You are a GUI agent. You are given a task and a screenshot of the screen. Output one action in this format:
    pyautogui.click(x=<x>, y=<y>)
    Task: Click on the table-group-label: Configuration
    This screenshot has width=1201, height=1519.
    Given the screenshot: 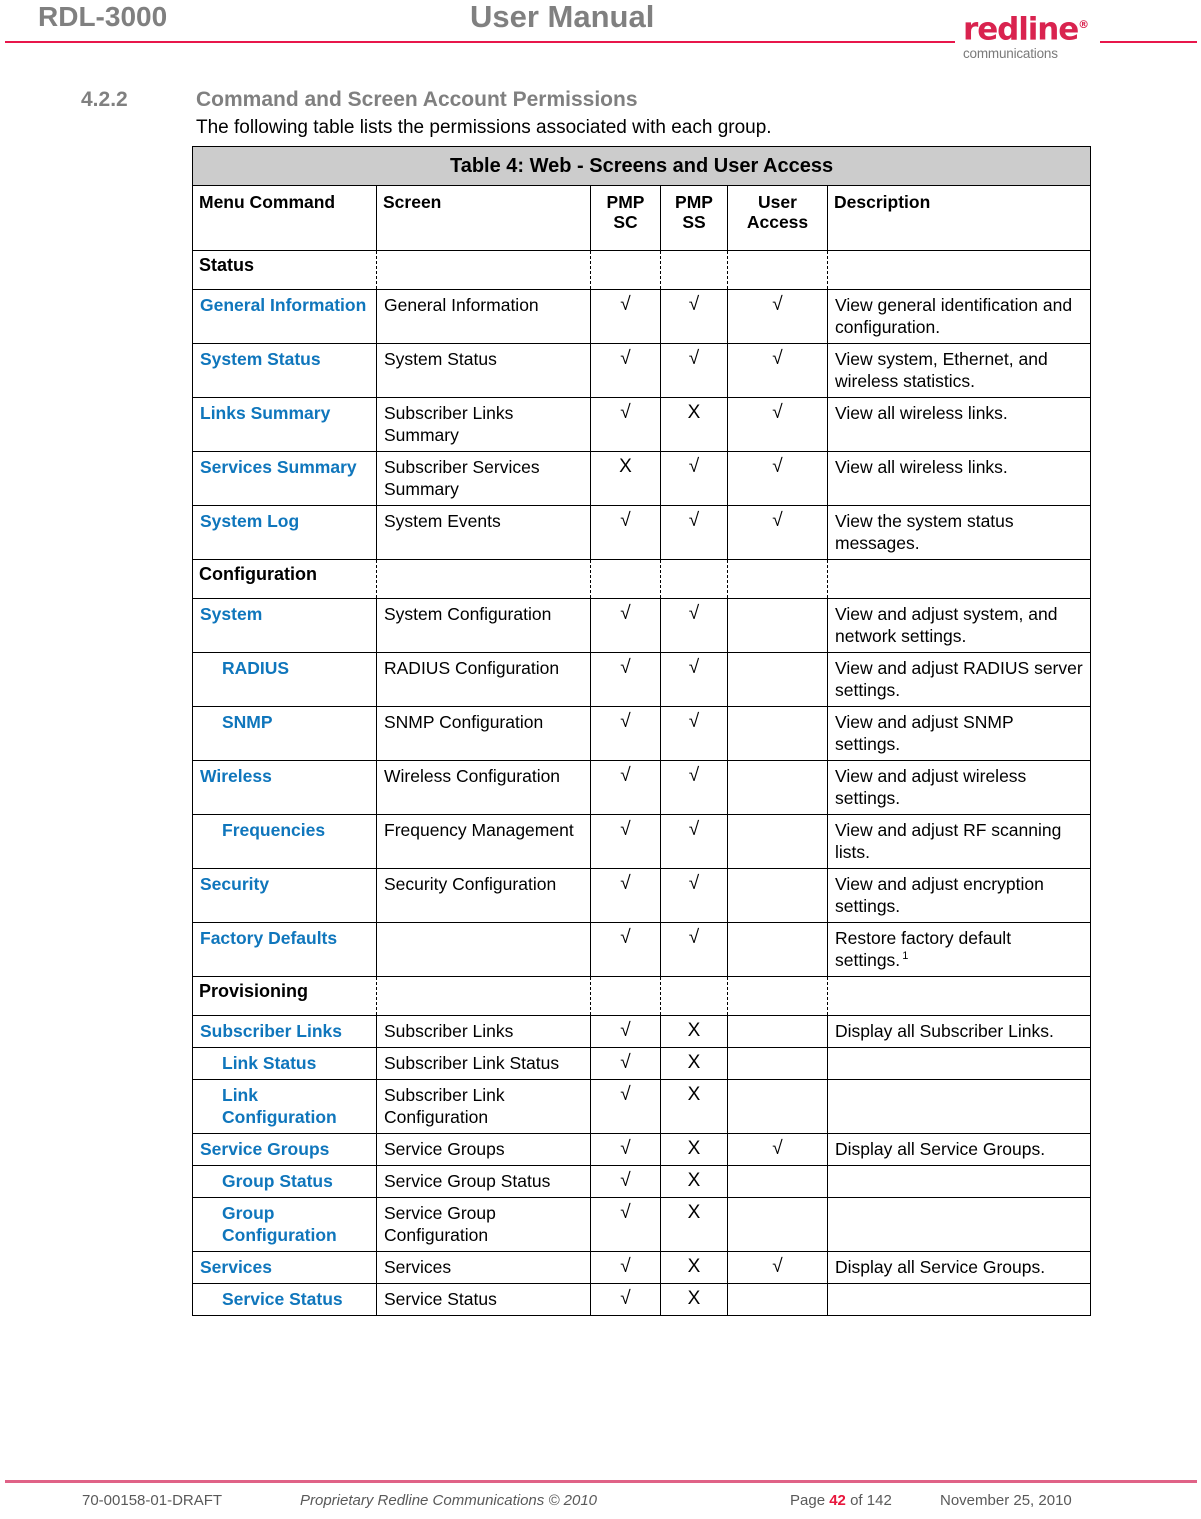 What is the action you would take?
    pyautogui.click(x=284, y=579)
    